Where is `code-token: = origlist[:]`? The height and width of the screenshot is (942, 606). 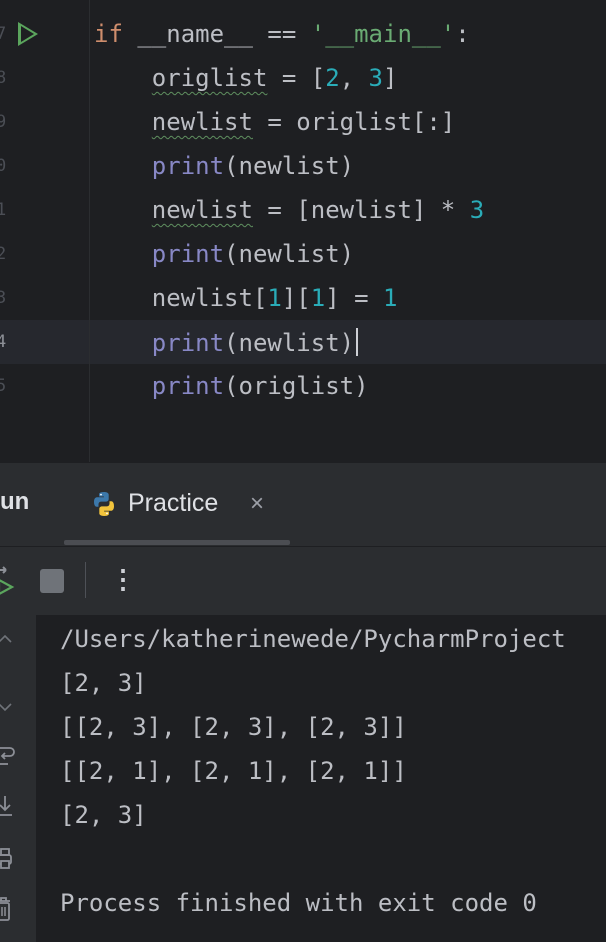
code-token: = origlist[:] is located at coordinates (354, 122).